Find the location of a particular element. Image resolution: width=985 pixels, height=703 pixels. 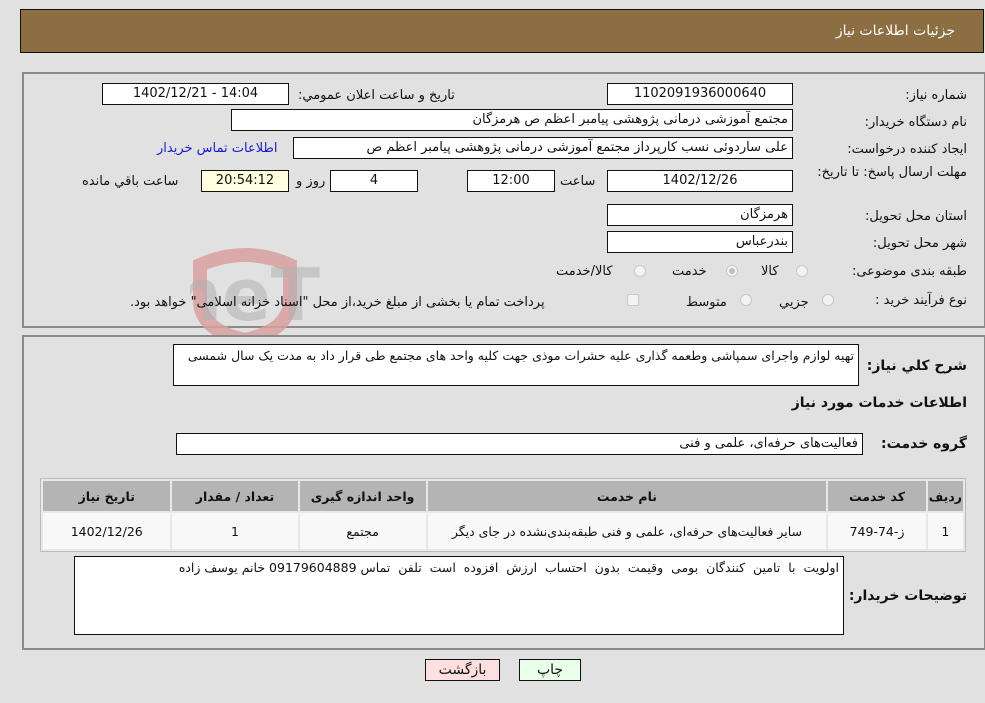

need-number-field: 1102091936000640 is located at coordinates (700, 94).